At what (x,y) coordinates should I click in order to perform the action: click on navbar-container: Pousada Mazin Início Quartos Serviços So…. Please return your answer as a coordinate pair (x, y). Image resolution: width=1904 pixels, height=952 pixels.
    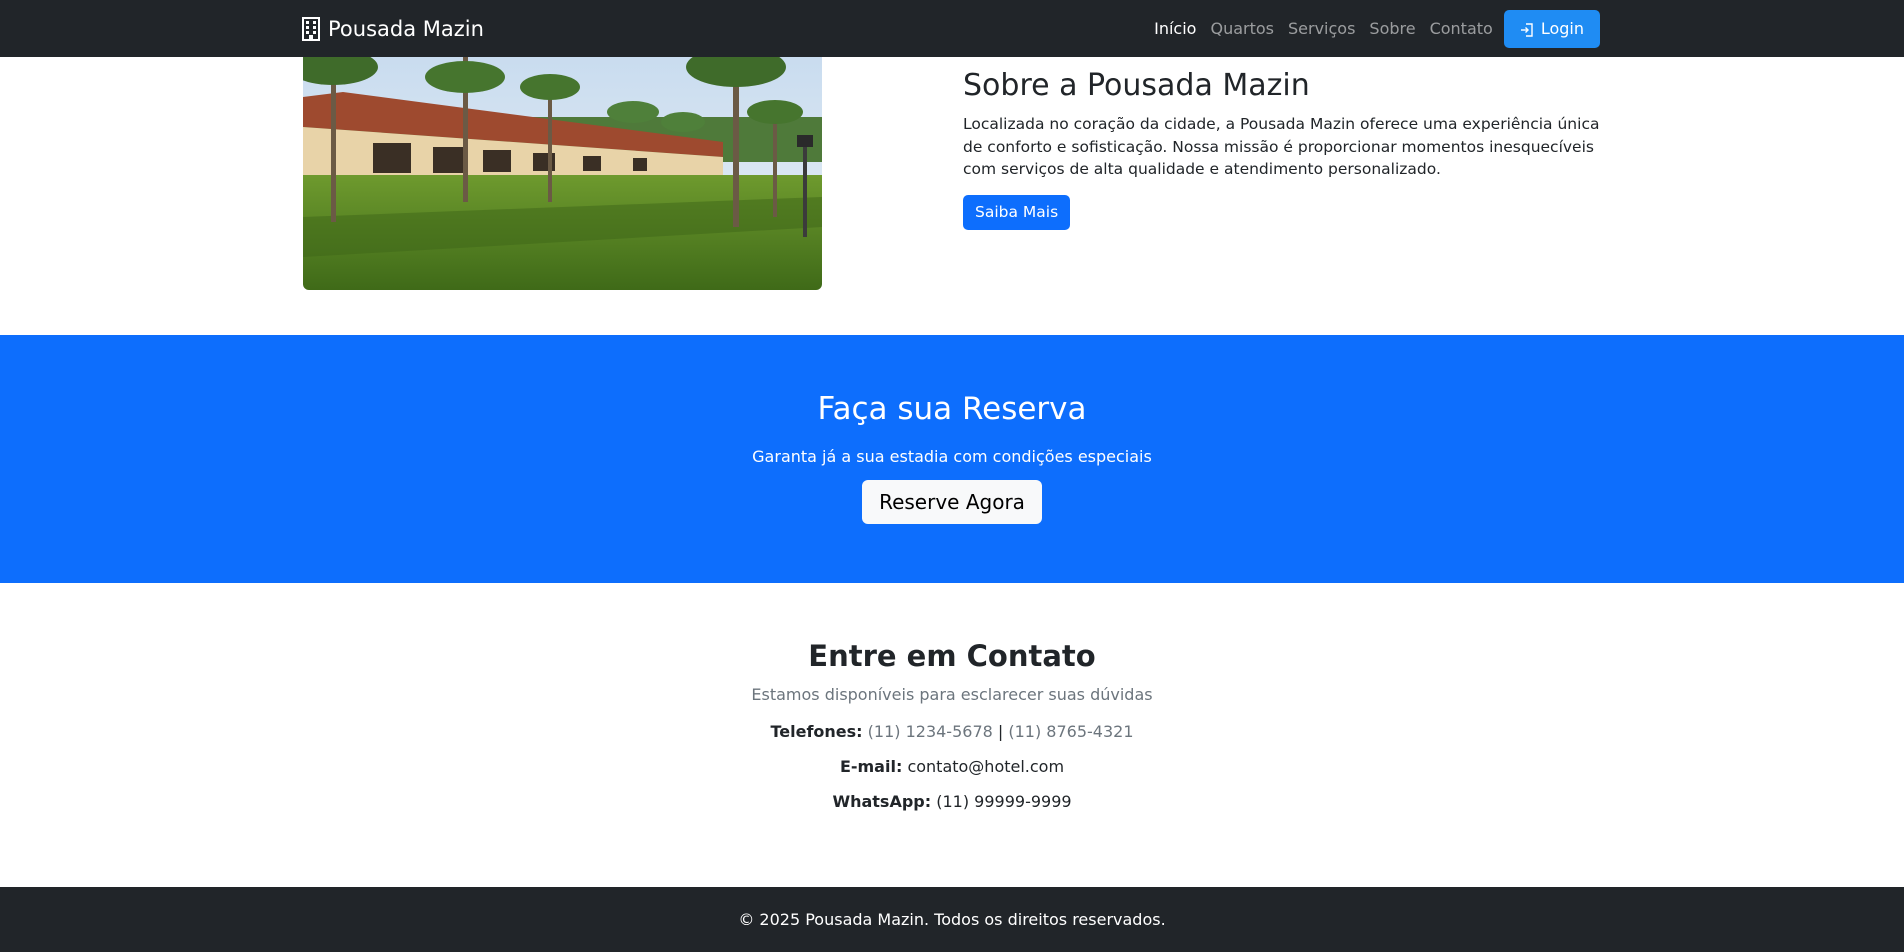
    Looking at the image, I should click on (951, 28).